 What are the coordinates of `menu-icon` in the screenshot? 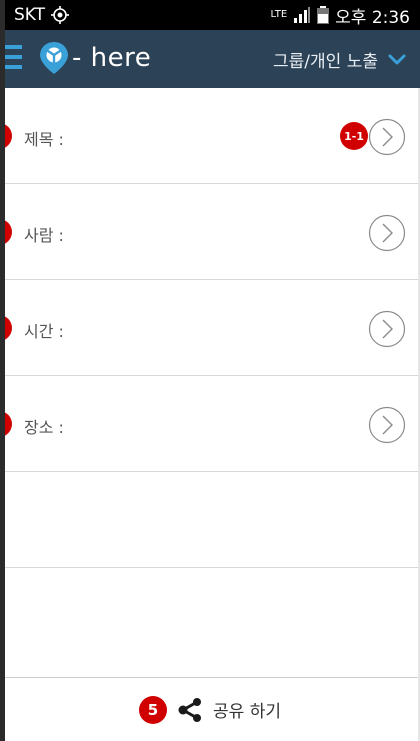 It's located at (14, 59).